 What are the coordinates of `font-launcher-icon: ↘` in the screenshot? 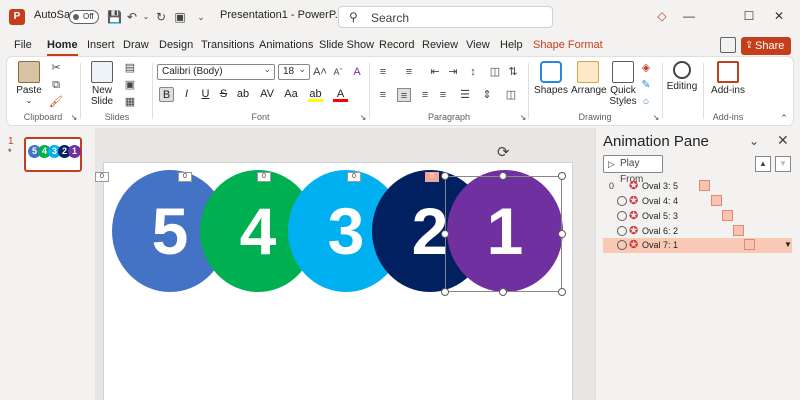 It's located at (363, 118).